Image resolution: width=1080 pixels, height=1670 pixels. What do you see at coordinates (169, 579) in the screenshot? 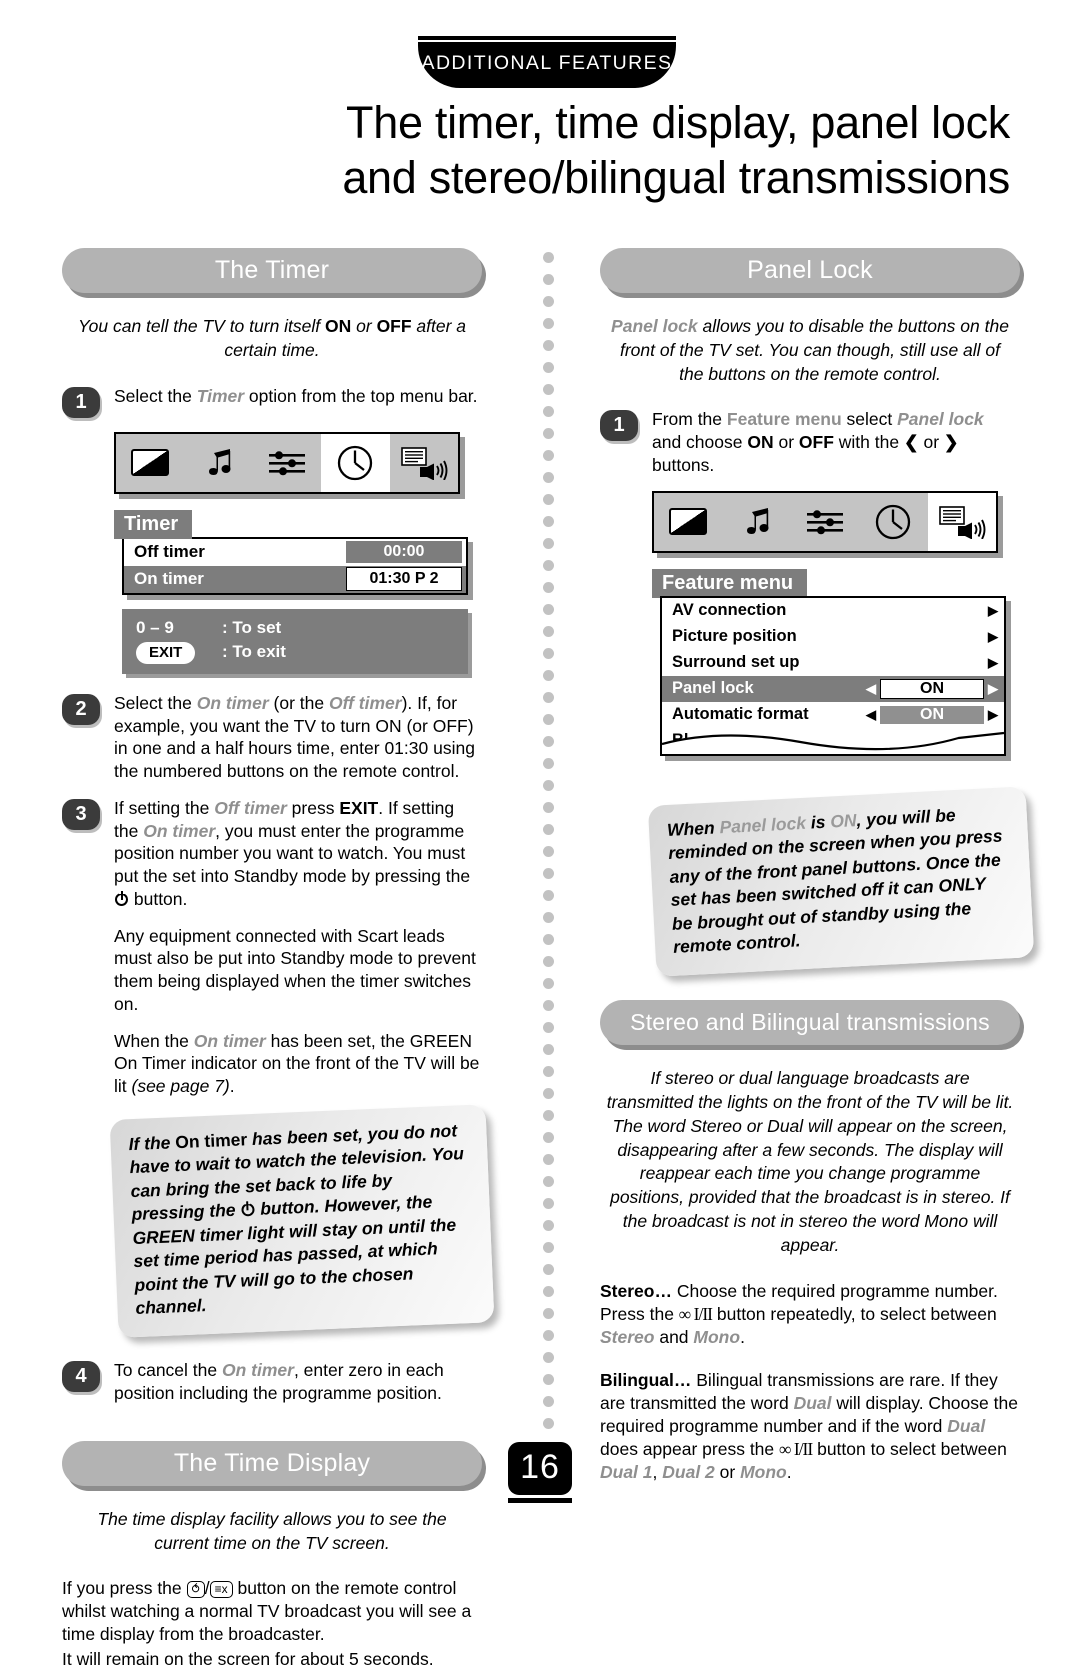
I see `osd-row-label: On timer` at bounding box center [169, 579].